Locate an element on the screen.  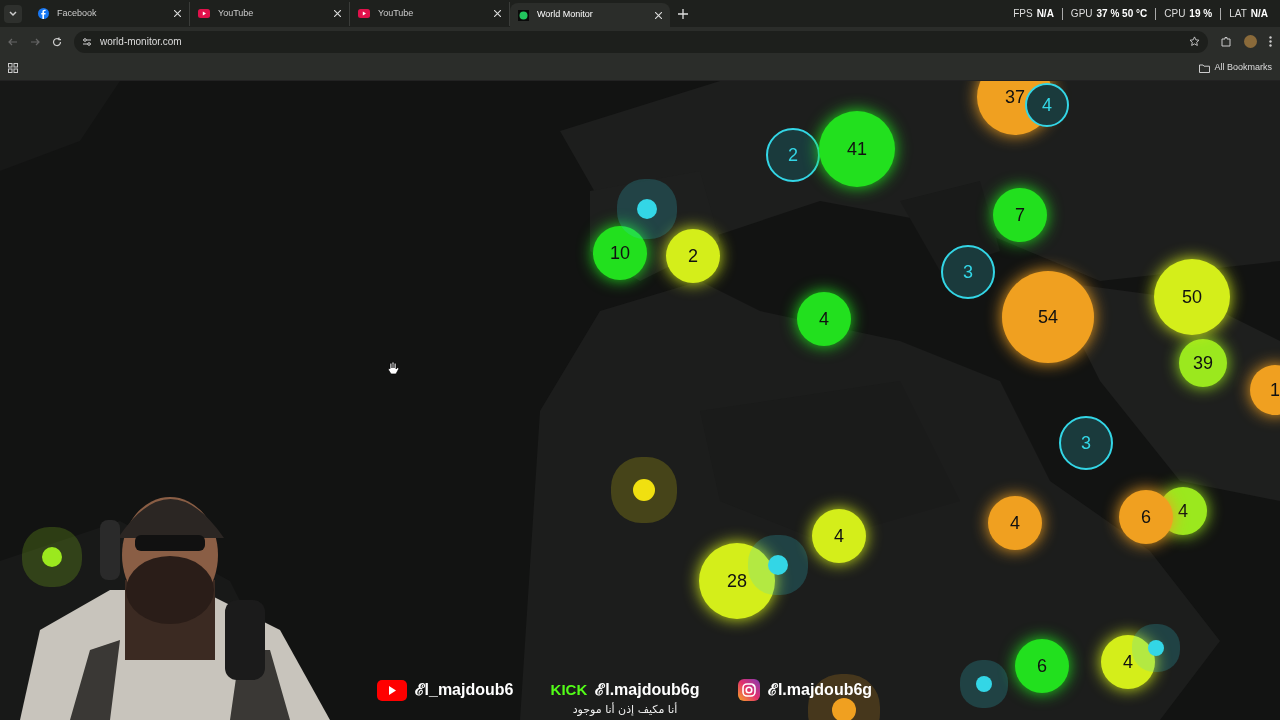
perf-label: CPU is located at coordinates (1175, 14).